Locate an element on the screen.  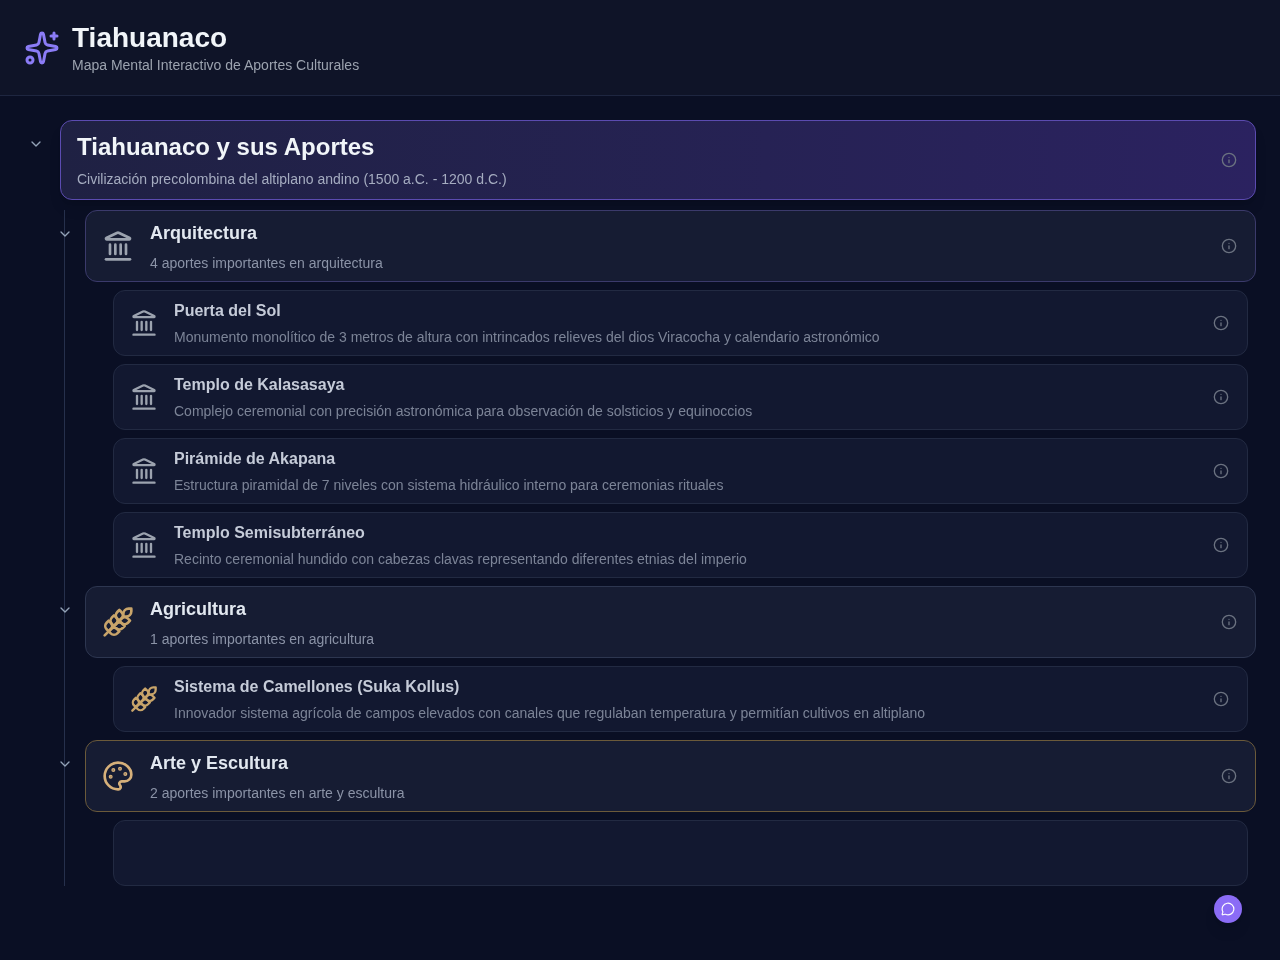
category-subtitle: 1 aportes importantes en agricultura is located at coordinates (263, 639).